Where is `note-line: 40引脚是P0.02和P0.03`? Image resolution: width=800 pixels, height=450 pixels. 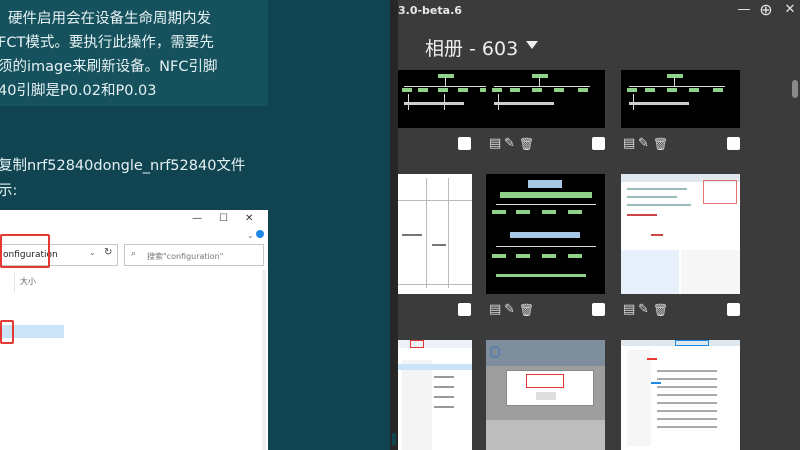 note-line: 40引脚是P0.02和P0.03 is located at coordinates (78, 91).